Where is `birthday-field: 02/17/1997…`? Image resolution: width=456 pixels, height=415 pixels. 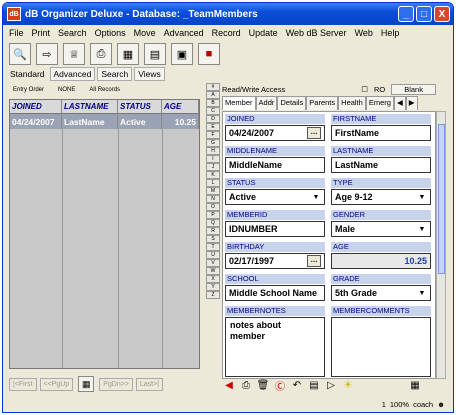 birthday-field: 02/17/1997… is located at coordinates (275, 261).